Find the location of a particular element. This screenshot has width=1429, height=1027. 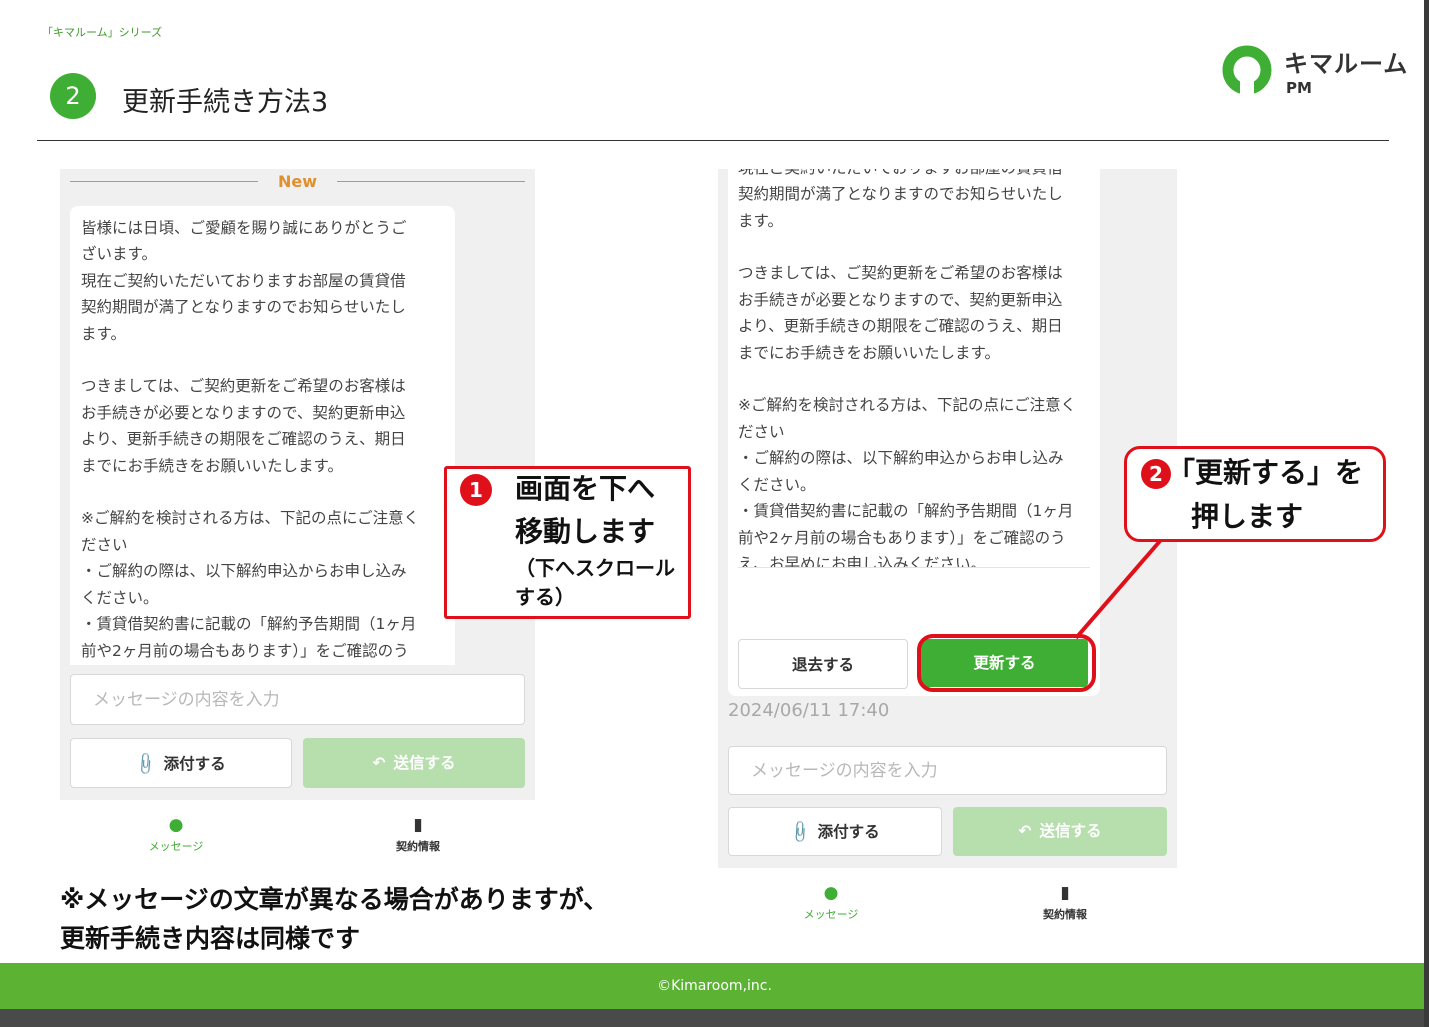

note-line-1: ※メッセージの文章が異なる場合がありますが、 is located at coordinates (334, 899).